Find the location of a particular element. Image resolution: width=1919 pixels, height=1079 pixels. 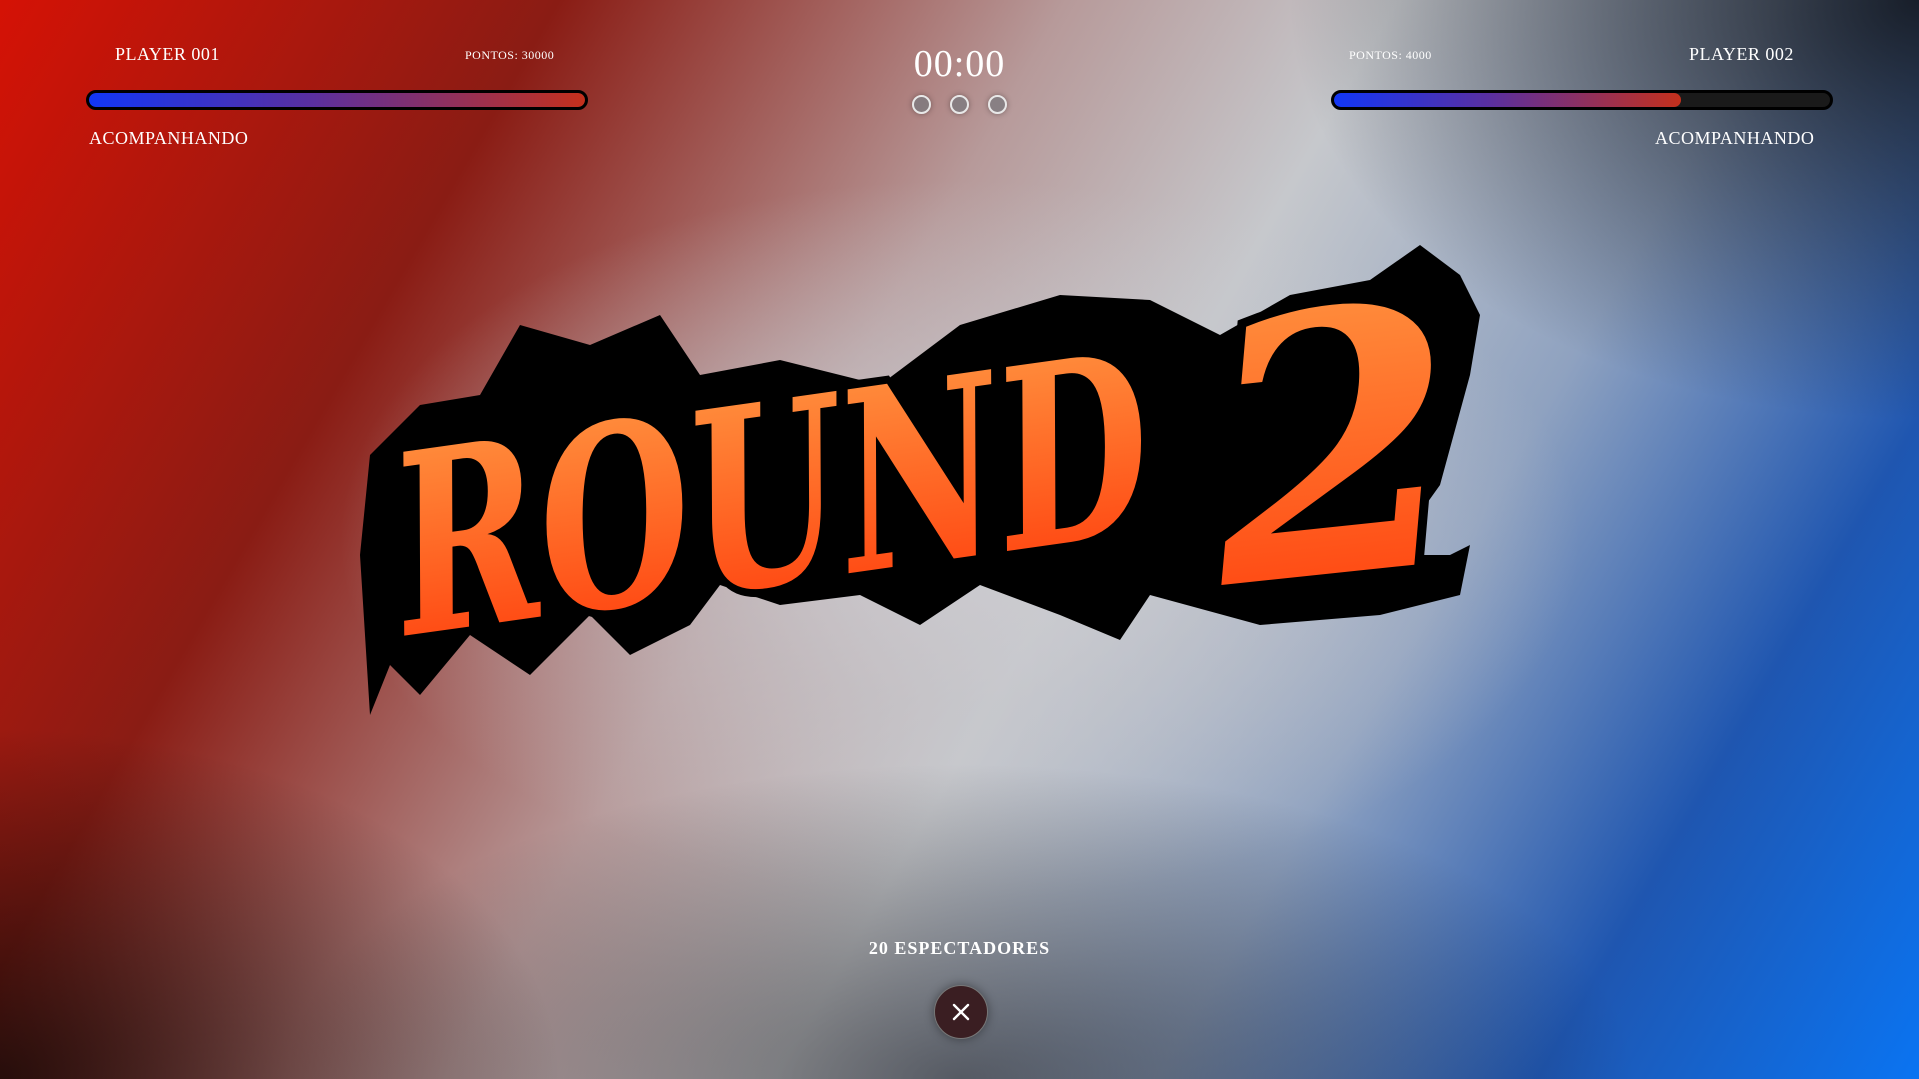

close-icon is located at coordinates (961, 1012).